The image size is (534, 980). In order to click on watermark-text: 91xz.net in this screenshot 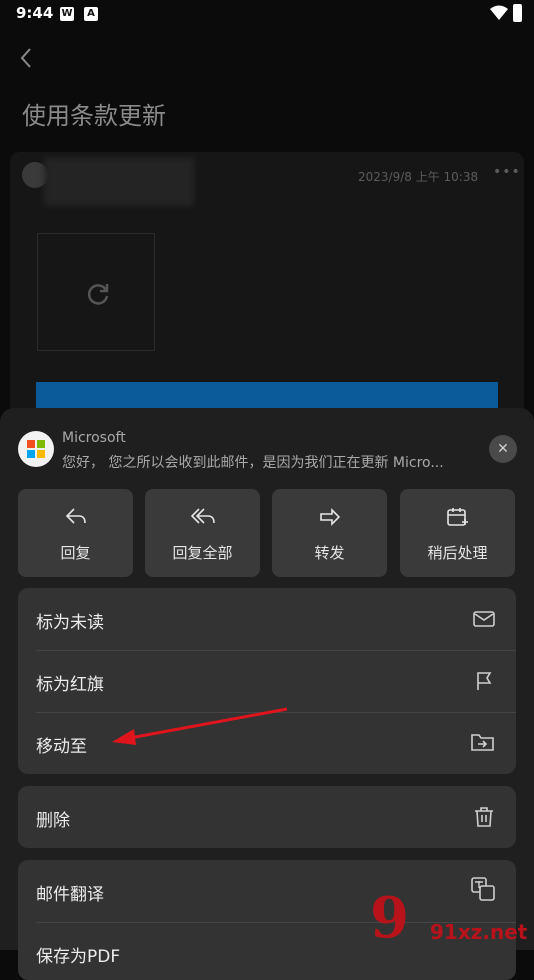, I will do `click(479, 932)`.